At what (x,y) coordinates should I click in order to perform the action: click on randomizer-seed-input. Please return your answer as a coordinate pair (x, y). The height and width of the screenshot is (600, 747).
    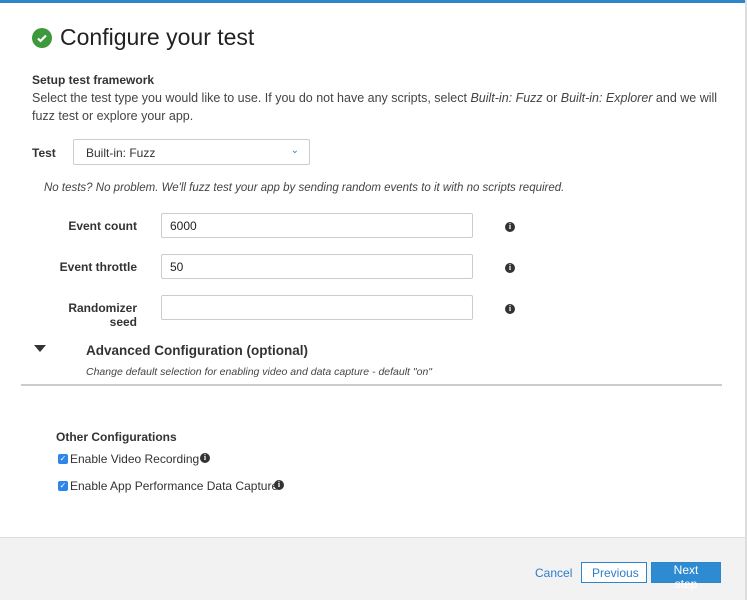
    Looking at the image, I should click on (317, 307).